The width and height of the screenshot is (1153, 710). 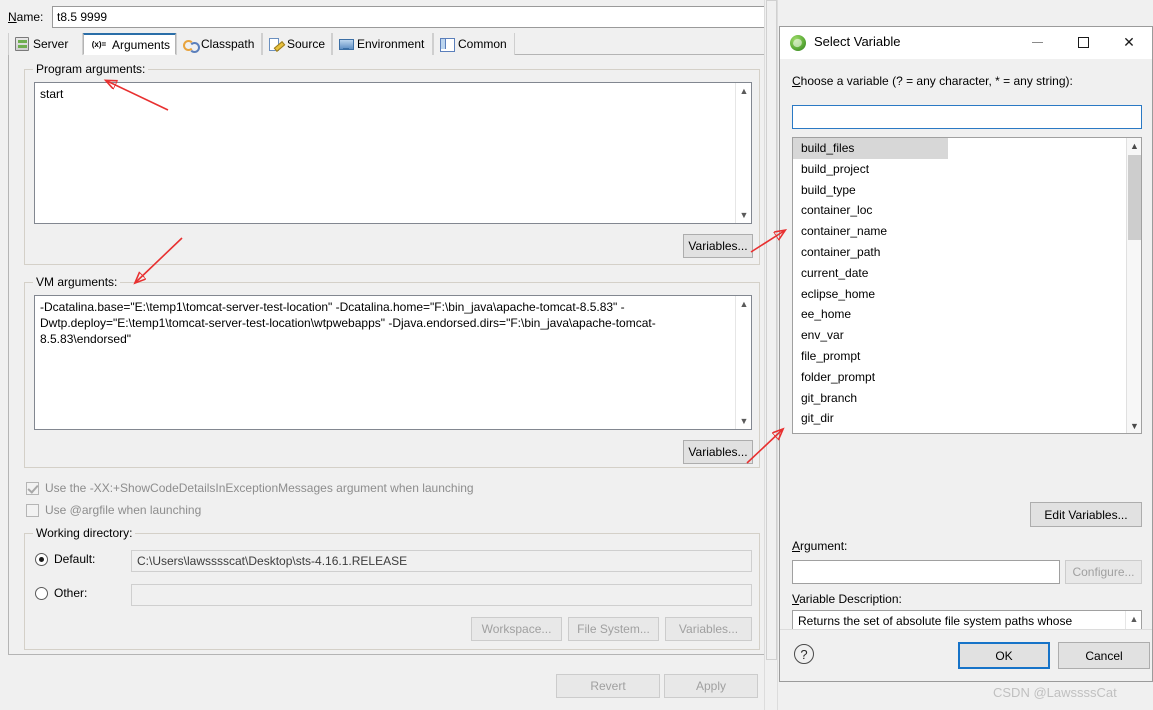 I want to click on tab-environment-label: Environment, so click(x=391, y=44).